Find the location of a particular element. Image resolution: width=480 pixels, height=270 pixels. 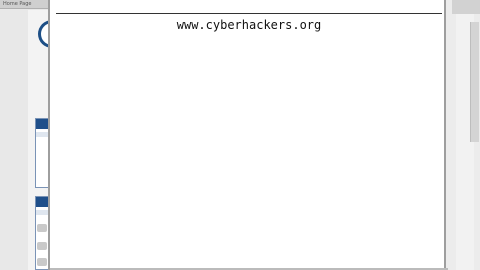

header-divider is located at coordinates (249, 13).